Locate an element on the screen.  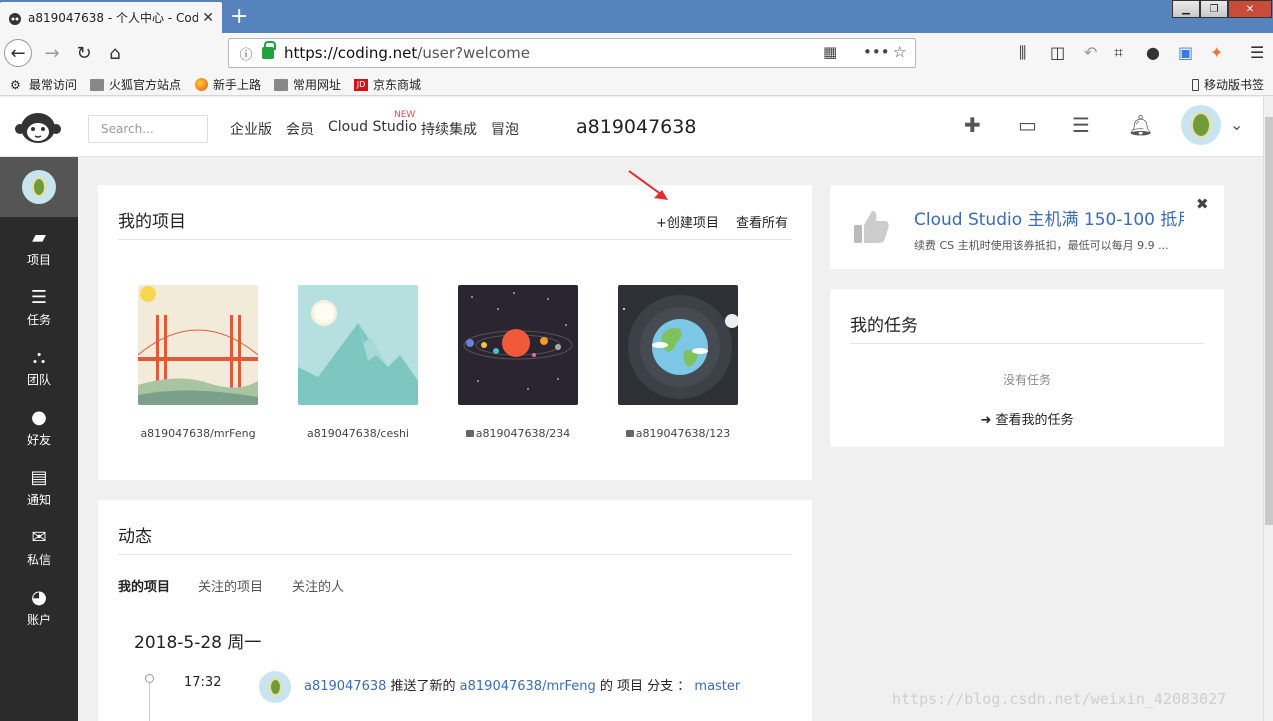
sidebar-avatar is located at coordinates (39, 187).